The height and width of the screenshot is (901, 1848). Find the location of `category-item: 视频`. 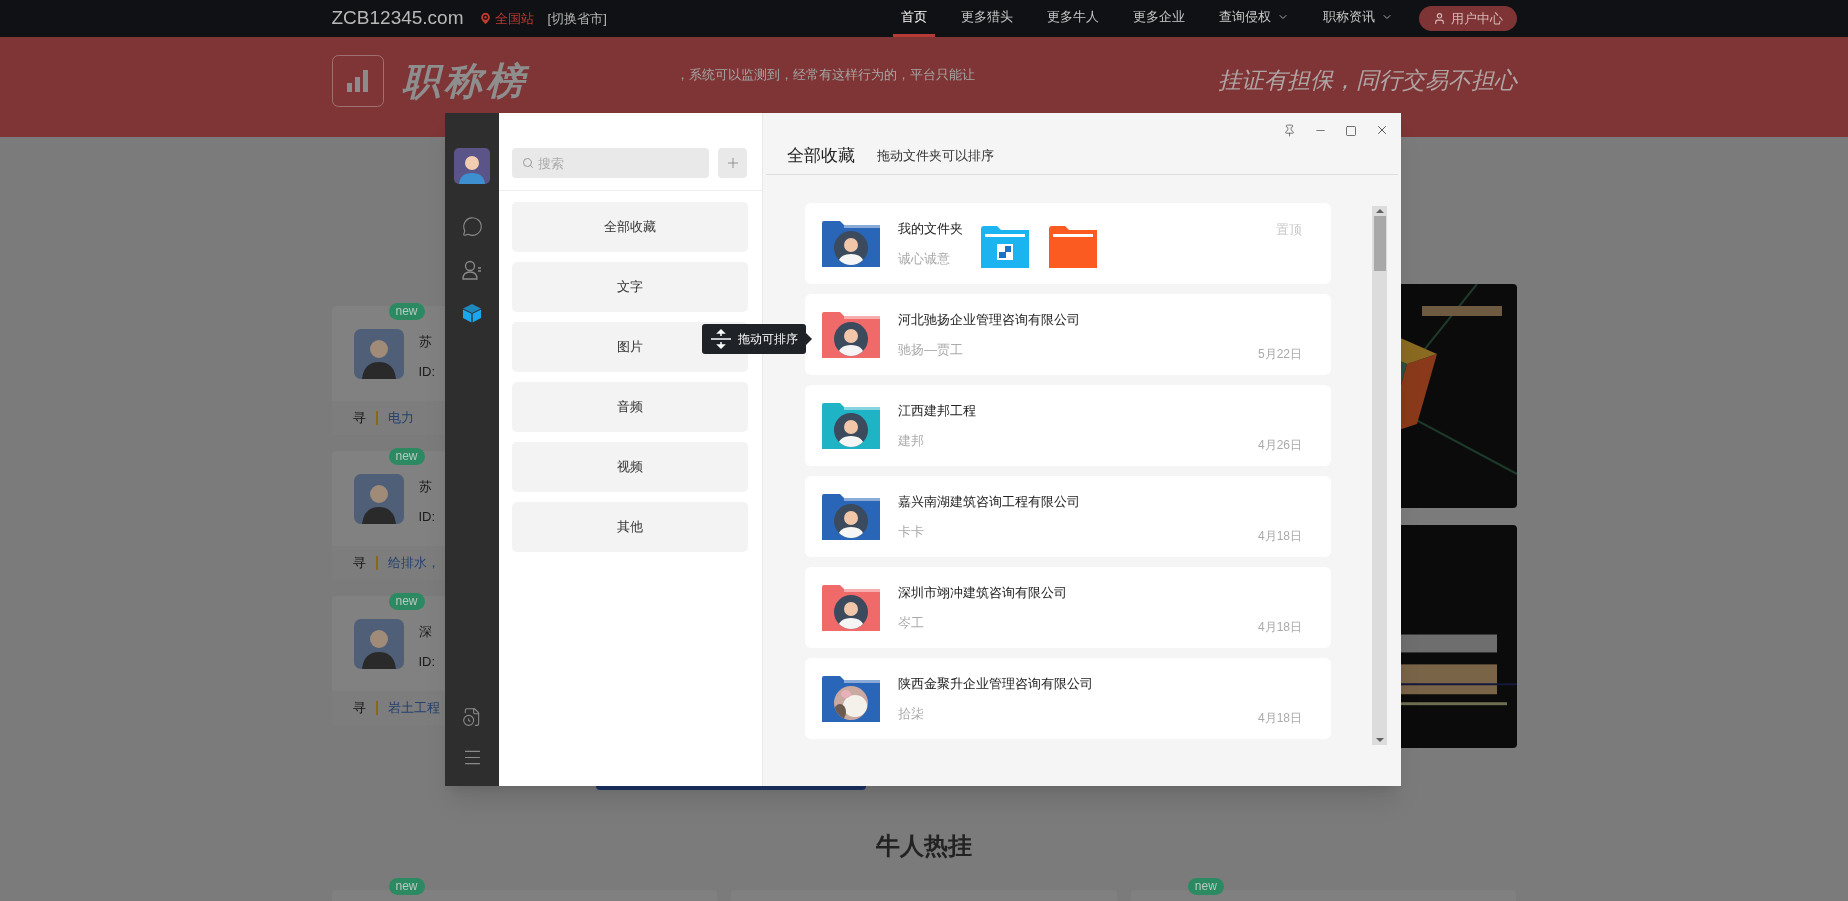

category-item: 视频 is located at coordinates (630, 467).